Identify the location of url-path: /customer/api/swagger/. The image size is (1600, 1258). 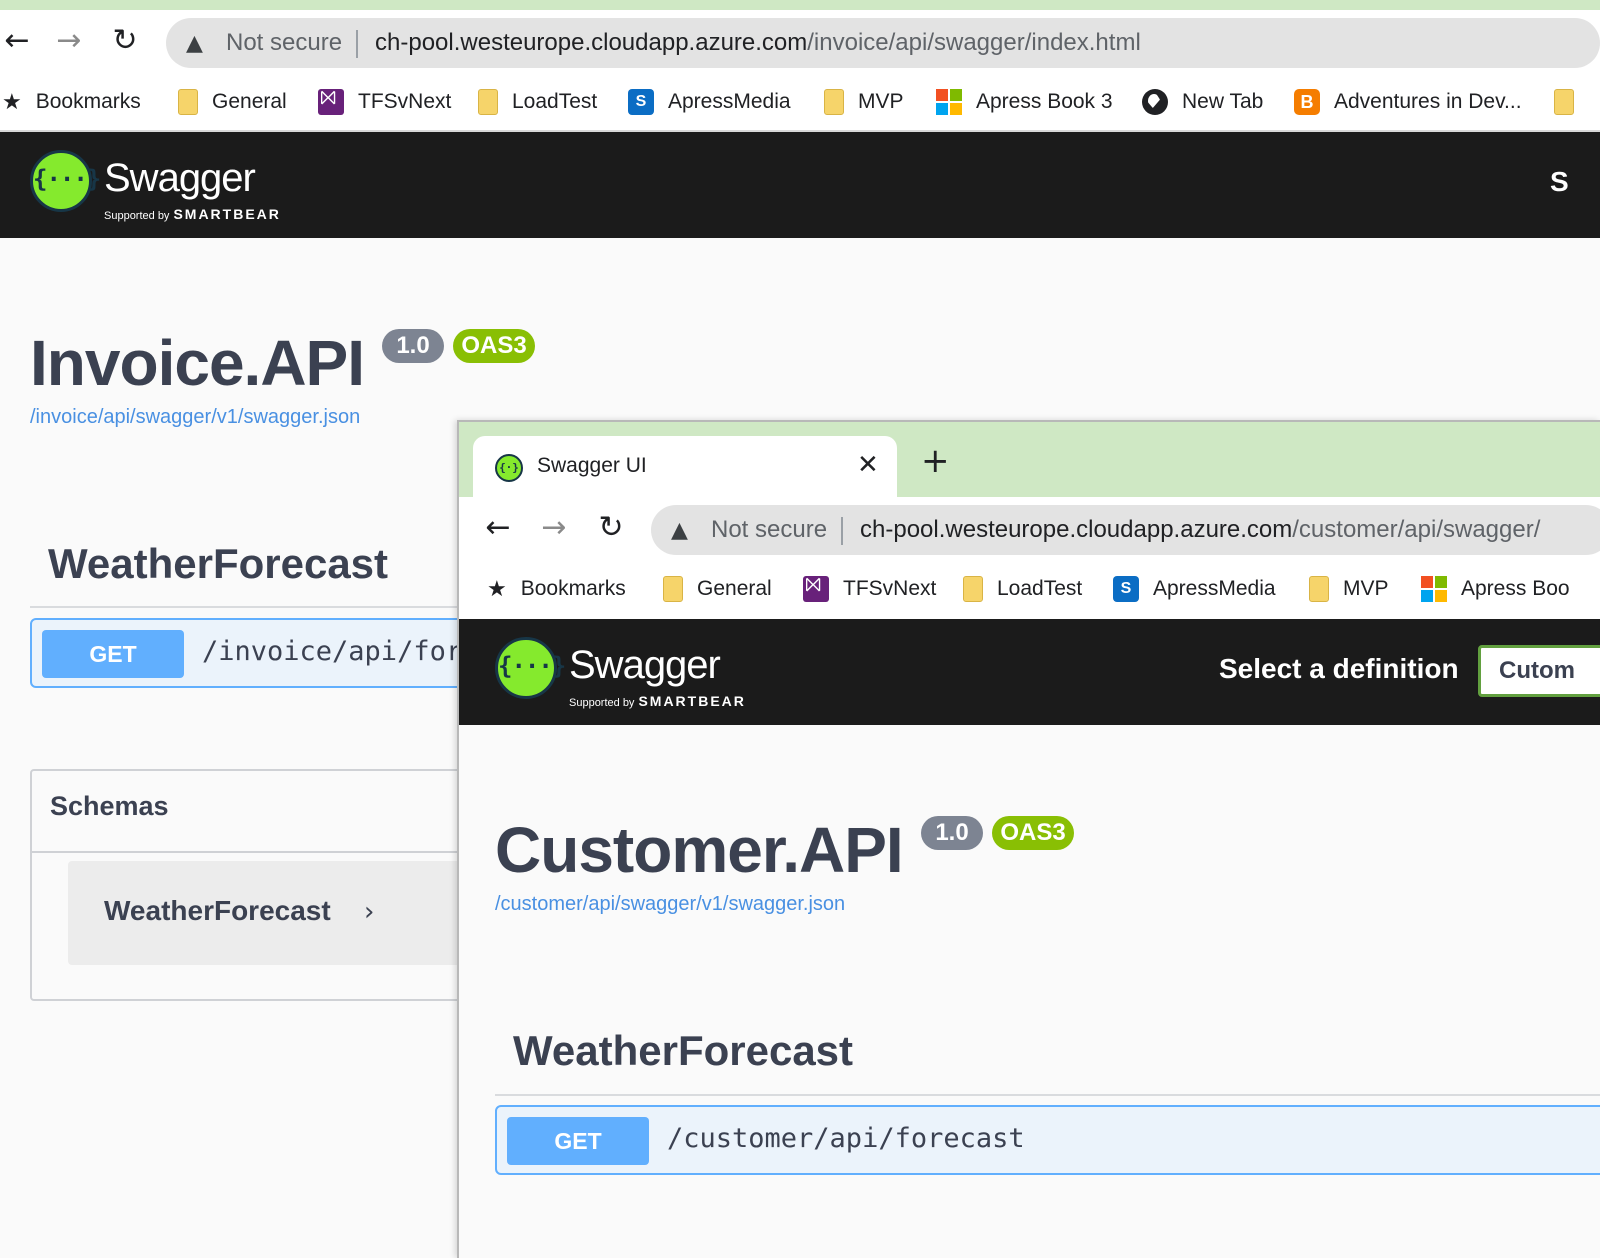
(1416, 529).